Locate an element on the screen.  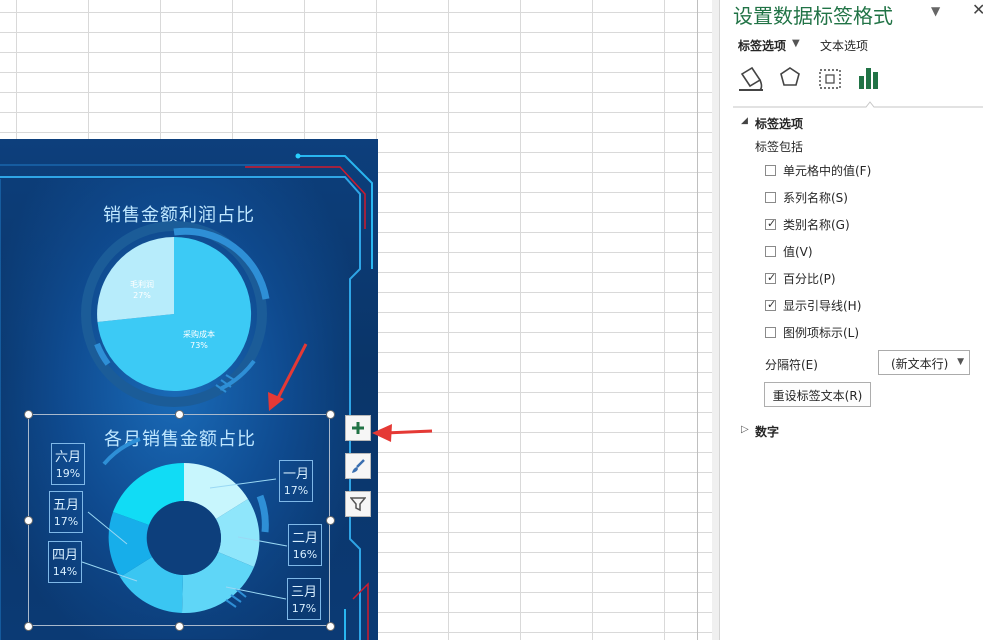
section-collapsed-icon: ▷ is located at coordinates (745, 429).